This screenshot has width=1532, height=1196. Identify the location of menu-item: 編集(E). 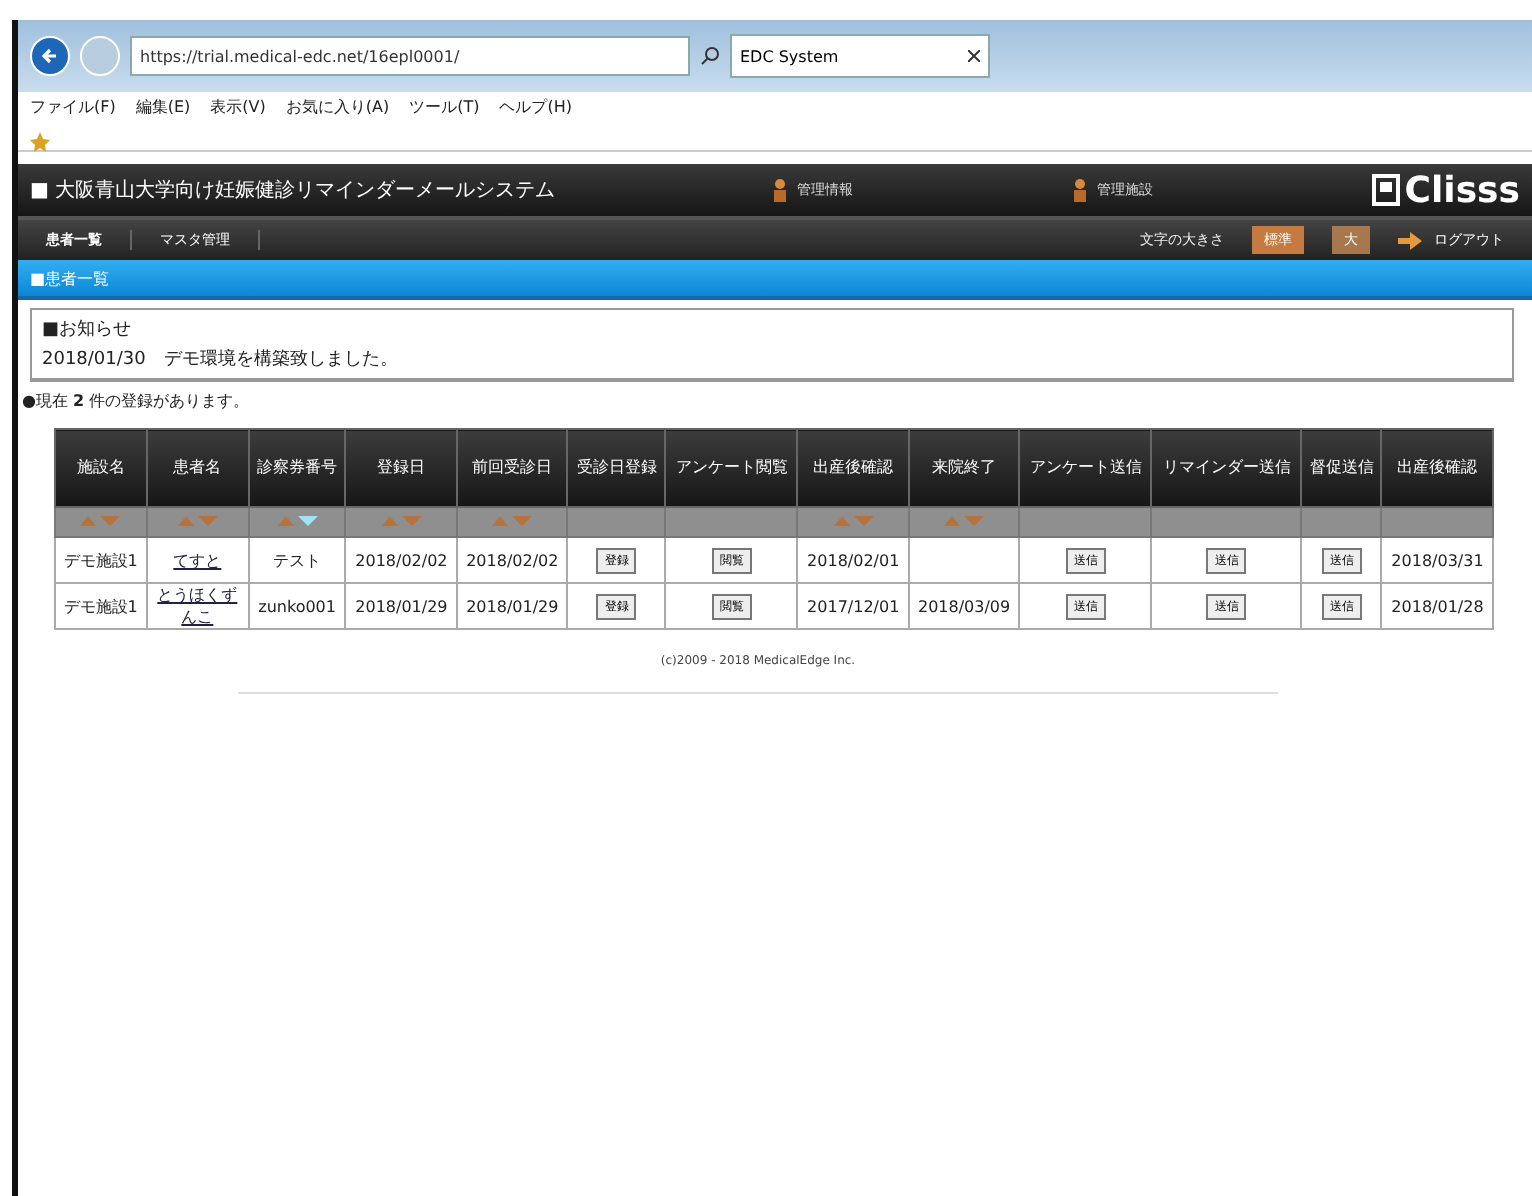
(163, 107).